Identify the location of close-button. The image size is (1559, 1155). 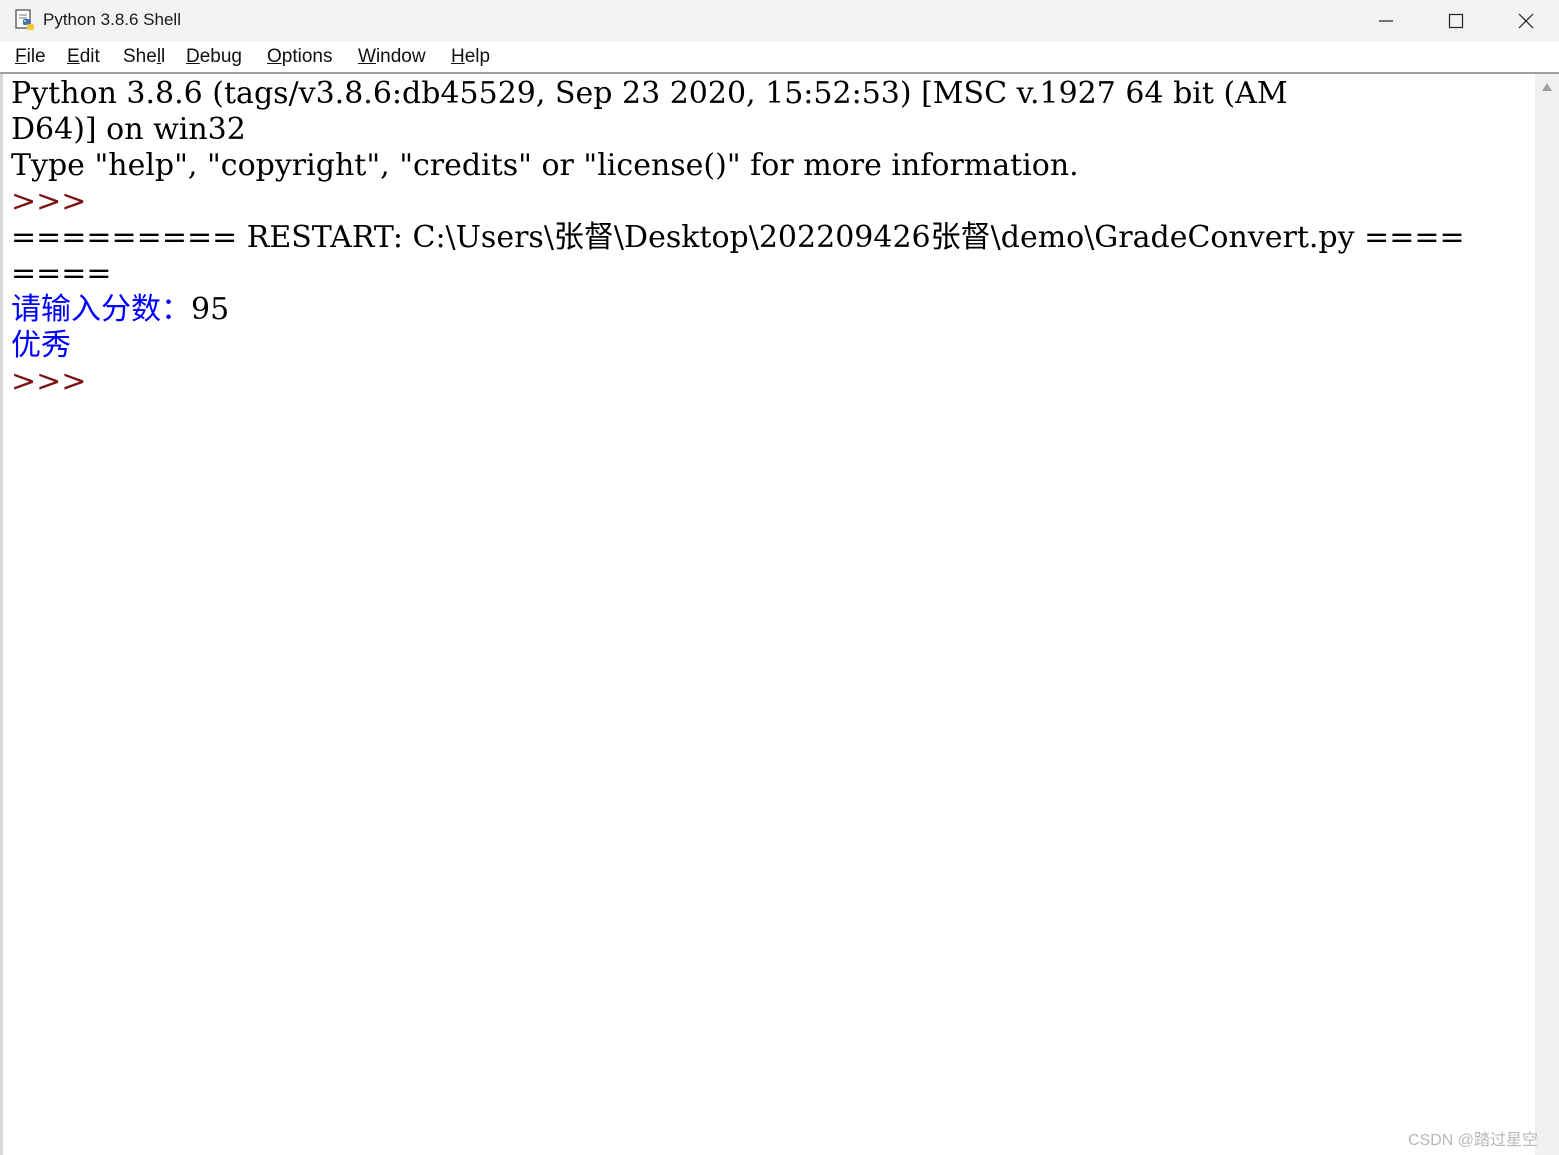
(1525, 21).